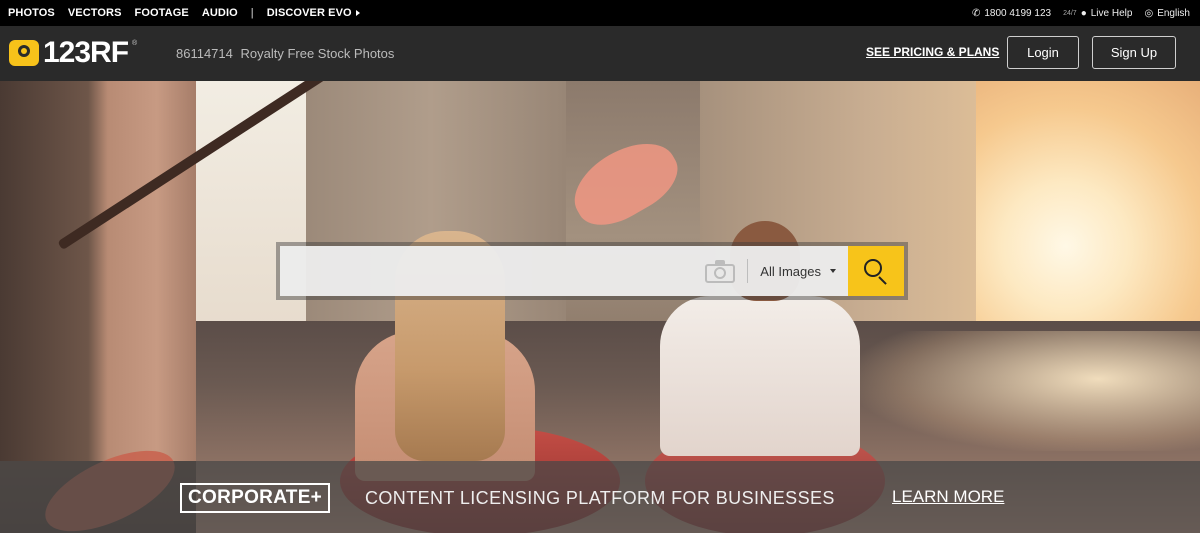 This screenshot has width=1200, height=542. What do you see at coordinates (1111, 13) in the screenshot?
I see `live-help-label: Live Help` at bounding box center [1111, 13].